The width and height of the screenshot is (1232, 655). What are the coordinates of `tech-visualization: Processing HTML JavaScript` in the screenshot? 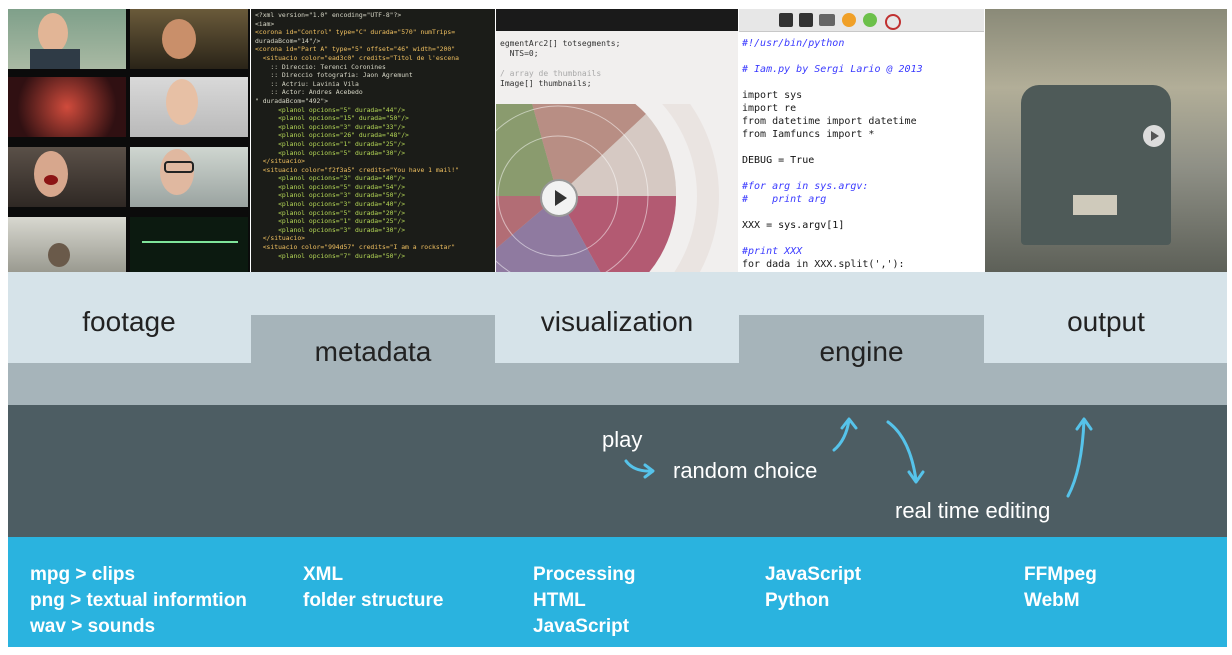 It's located at (584, 601).